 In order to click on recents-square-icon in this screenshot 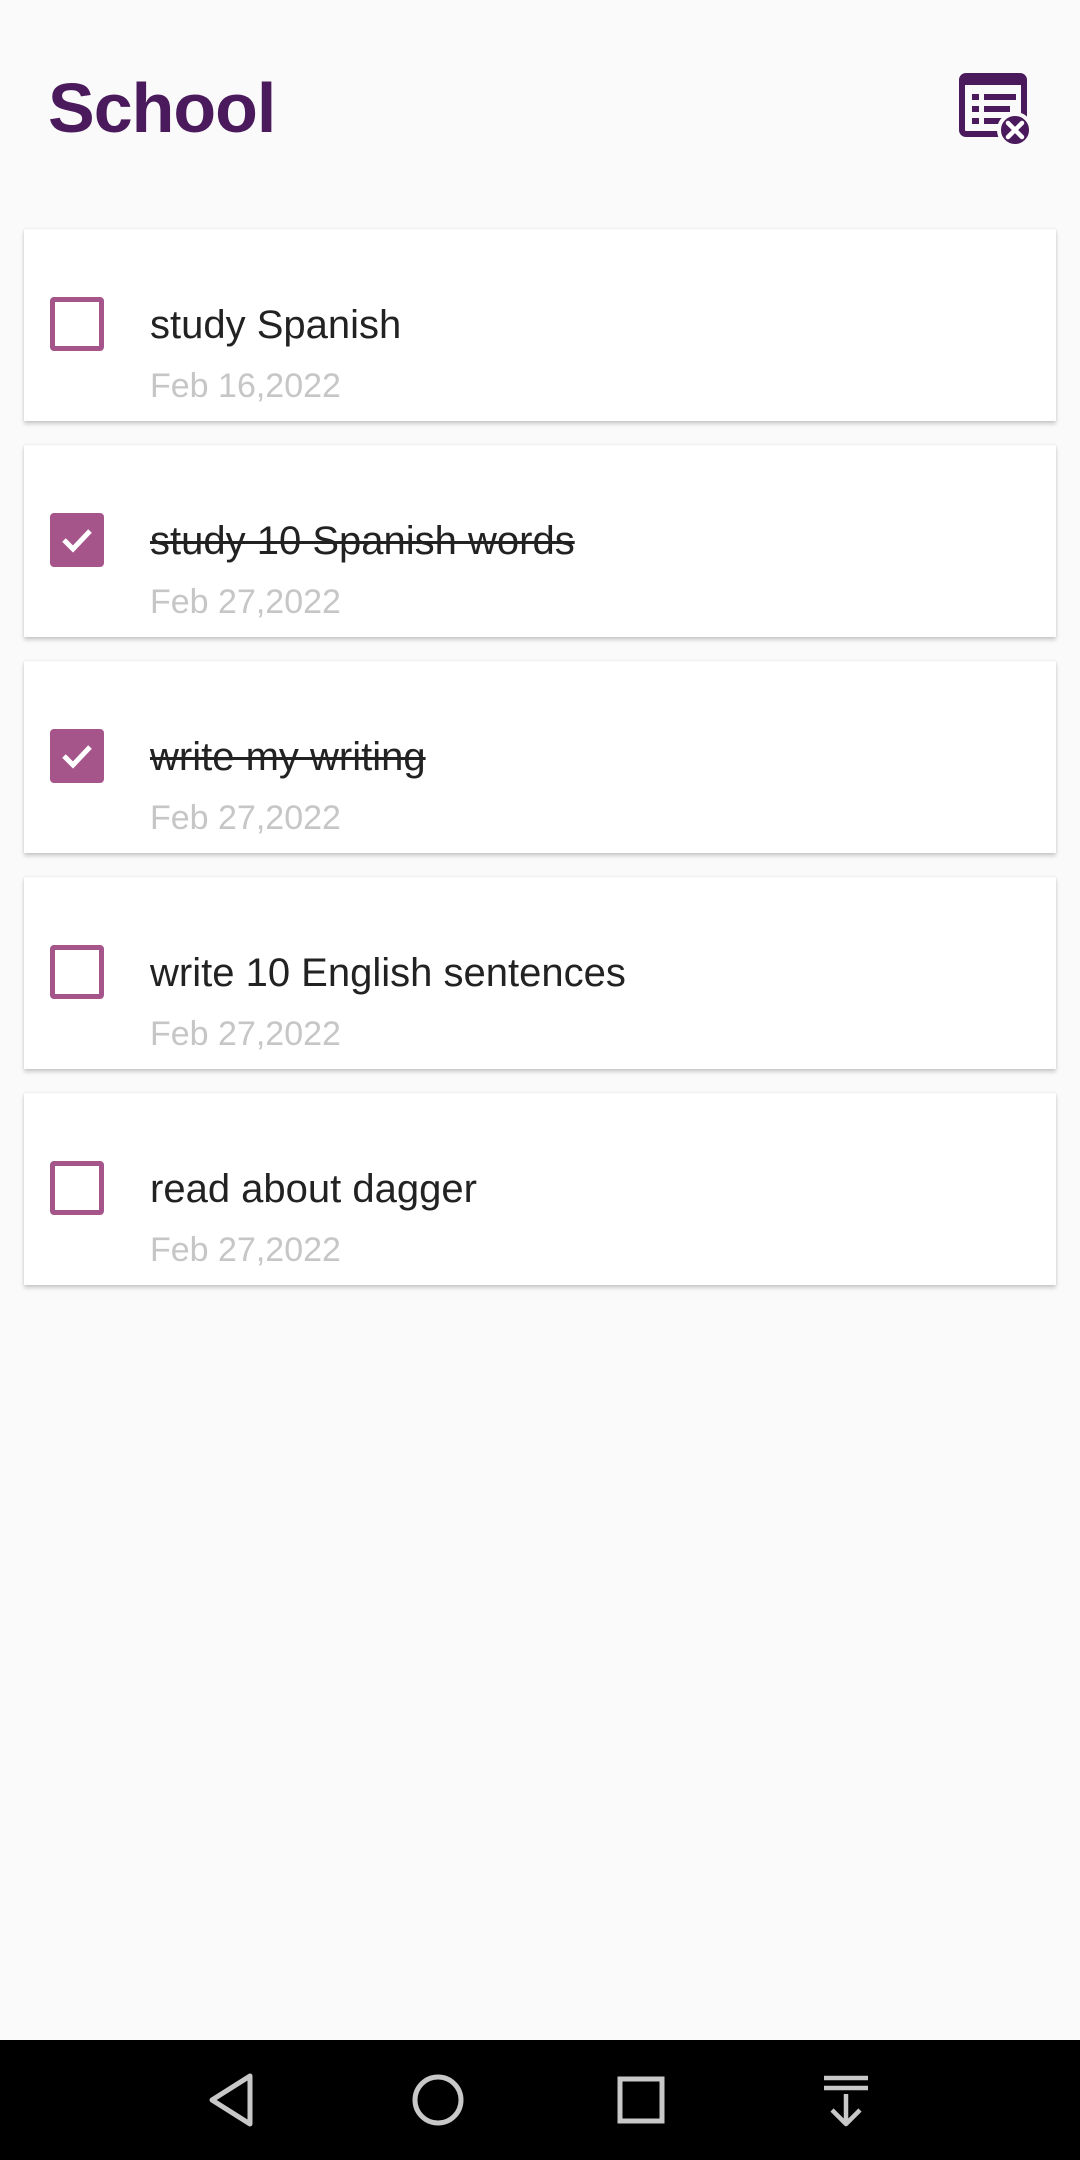, I will do `click(641, 2100)`.